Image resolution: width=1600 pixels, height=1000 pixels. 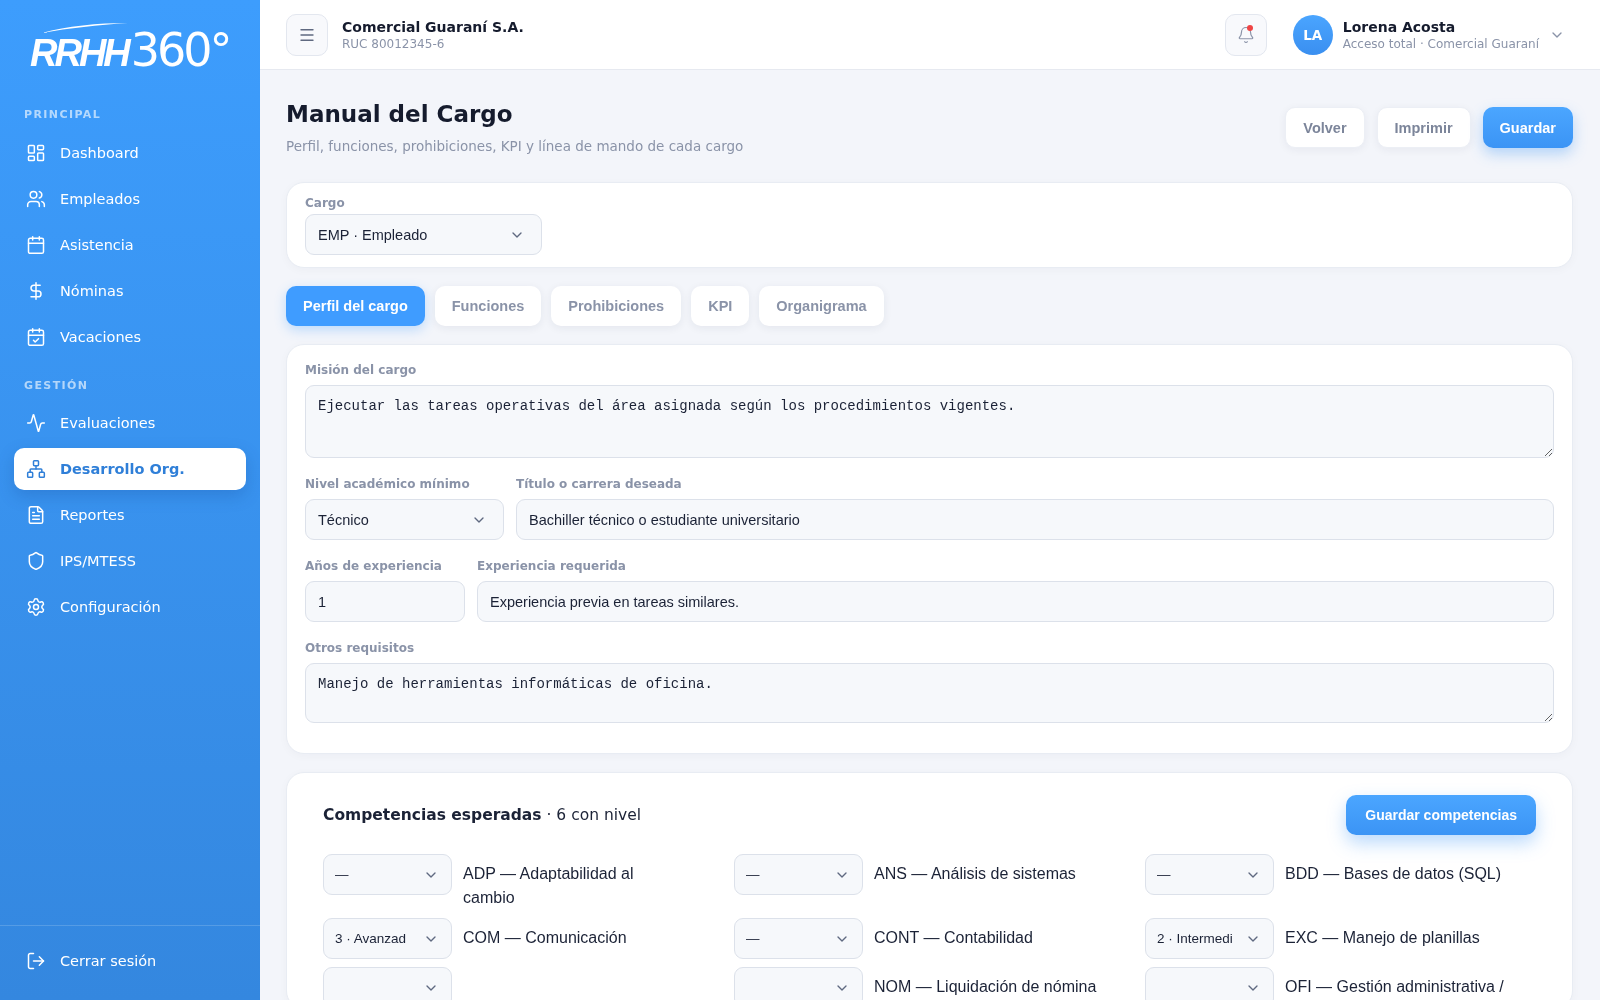 I want to click on competency-name: CONT — Contabilidad, so click(x=953, y=938).